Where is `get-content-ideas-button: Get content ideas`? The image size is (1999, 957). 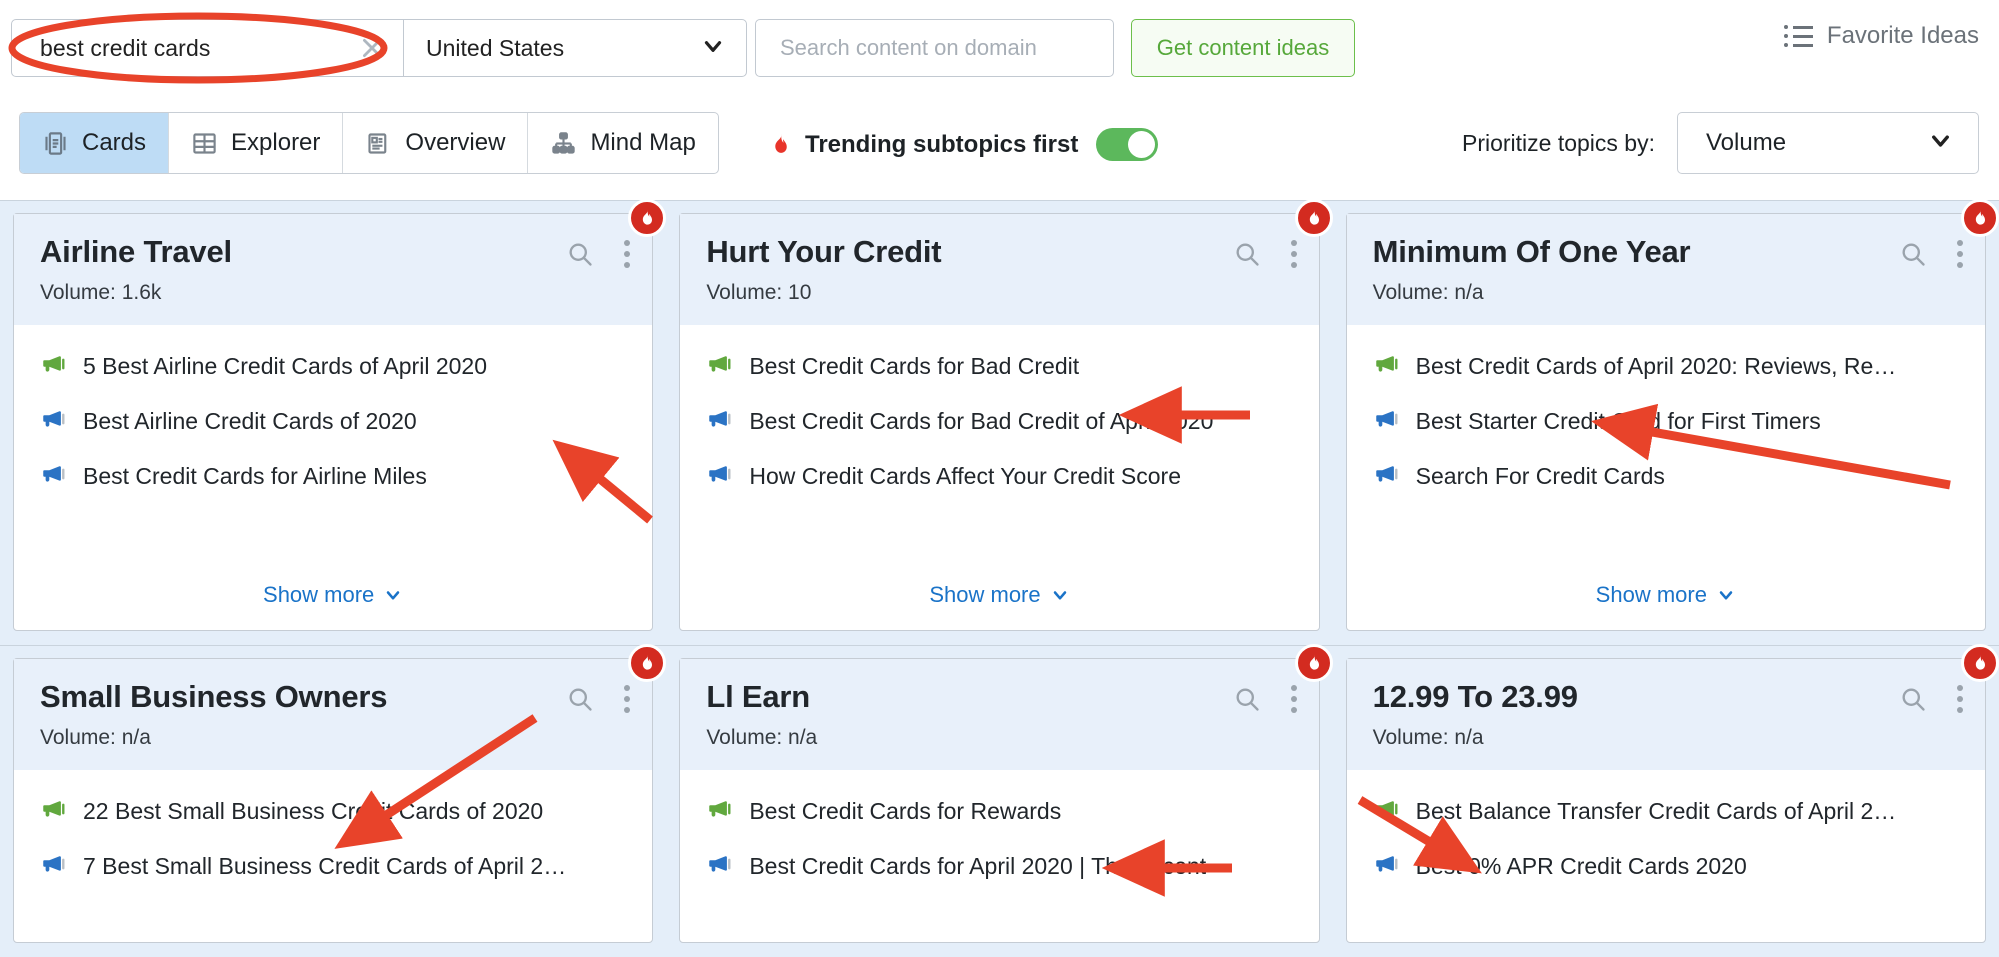 get-content-ideas-button: Get content ideas is located at coordinates (1243, 48).